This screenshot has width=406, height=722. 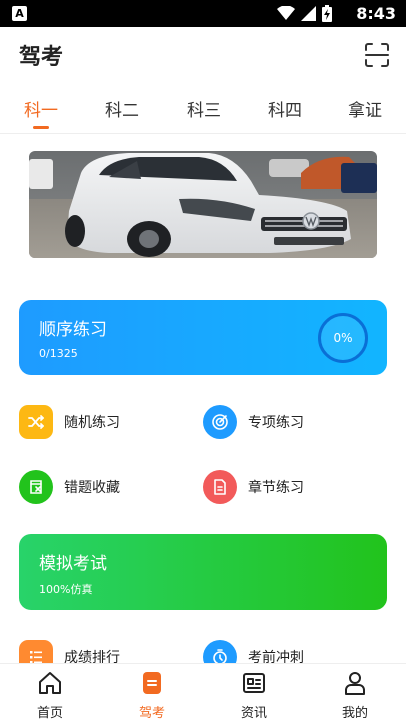 What do you see at coordinates (58, 353) in the screenshot?
I see `sequential-practice-progress: 0/1325` at bounding box center [58, 353].